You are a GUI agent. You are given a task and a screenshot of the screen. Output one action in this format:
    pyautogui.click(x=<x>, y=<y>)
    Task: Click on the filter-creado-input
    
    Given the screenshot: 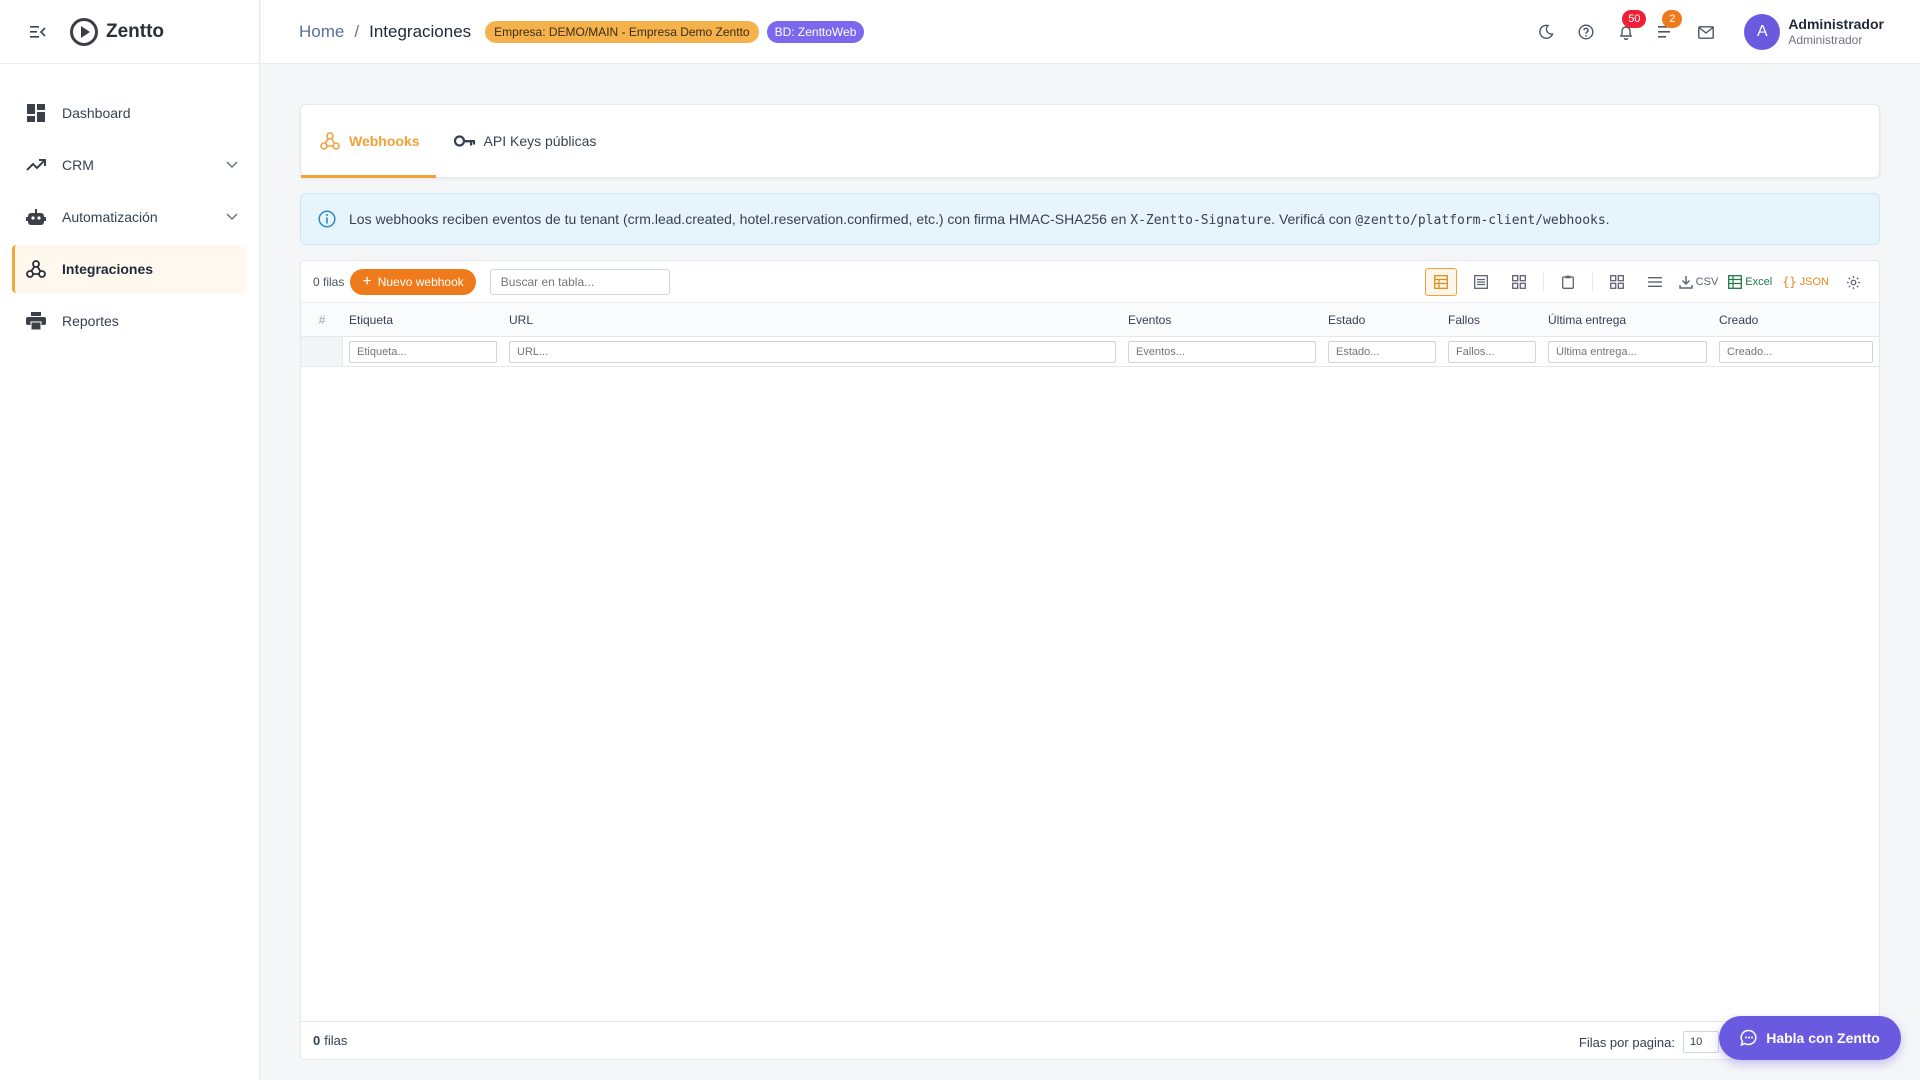 What is the action you would take?
    pyautogui.click(x=1796, y=351)
    